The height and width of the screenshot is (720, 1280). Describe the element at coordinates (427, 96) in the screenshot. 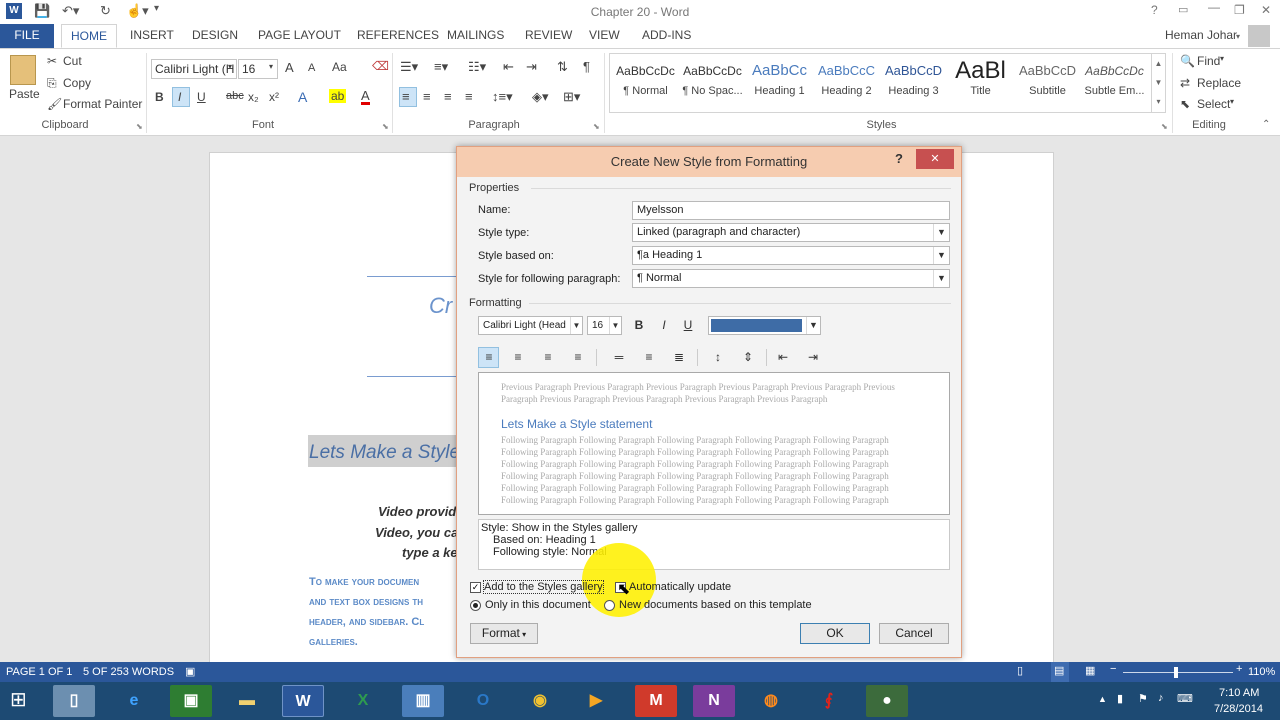

I see `align-center-icon: ≡` at that location.